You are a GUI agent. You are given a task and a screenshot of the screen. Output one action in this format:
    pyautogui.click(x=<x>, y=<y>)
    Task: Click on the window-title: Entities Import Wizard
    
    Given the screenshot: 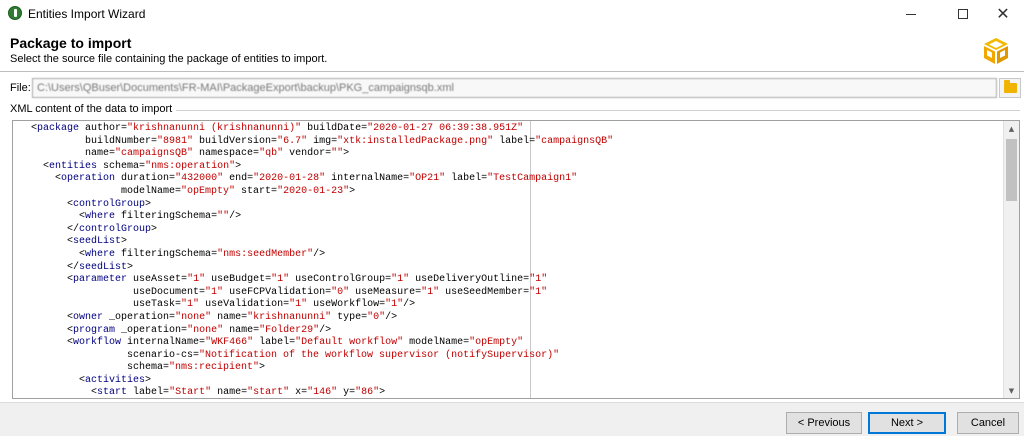 What is the action you would take?
    pyautogui.click(x=87, y=14)
    